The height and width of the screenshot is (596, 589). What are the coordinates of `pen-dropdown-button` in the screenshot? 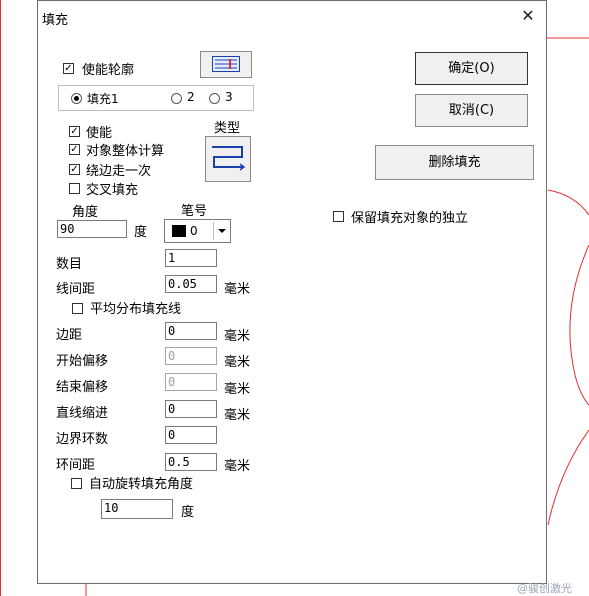 It's located at (221, 231).